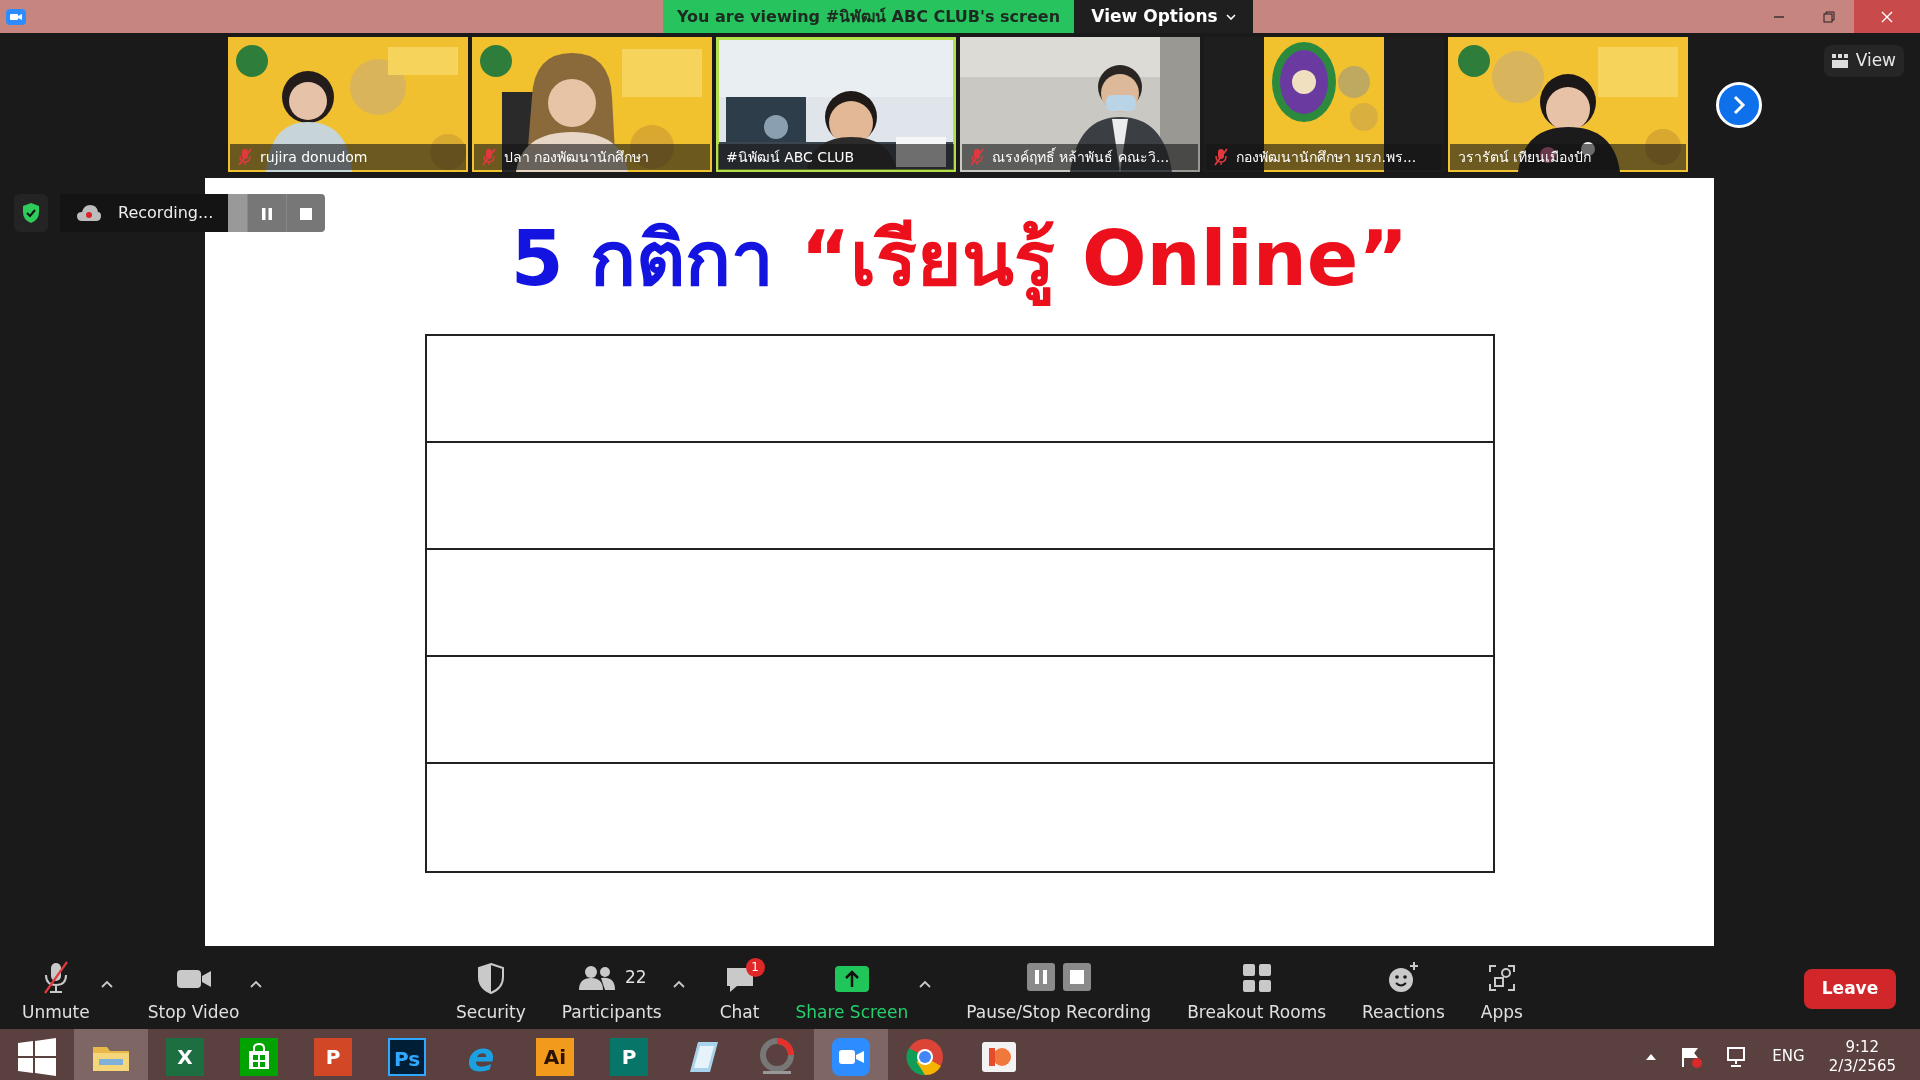 The width and height of the screenshot is (1920, 1080). Describe the element at coordinates (31, 213) in the screenshot. I see `shield-check-icon` at that location.